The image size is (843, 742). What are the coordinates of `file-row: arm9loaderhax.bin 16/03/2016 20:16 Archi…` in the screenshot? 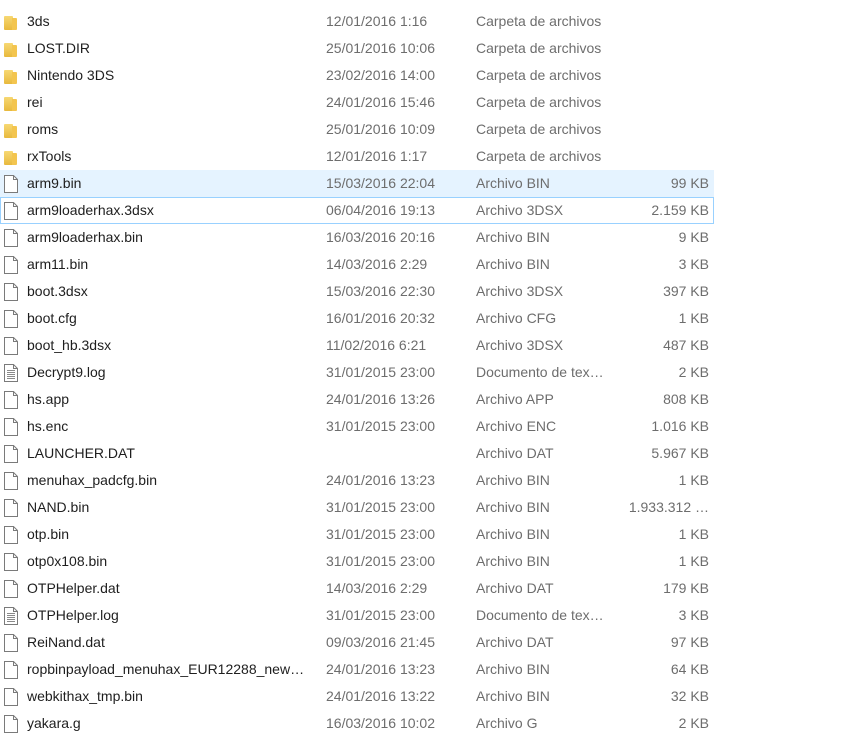 It's located at (357, 237).